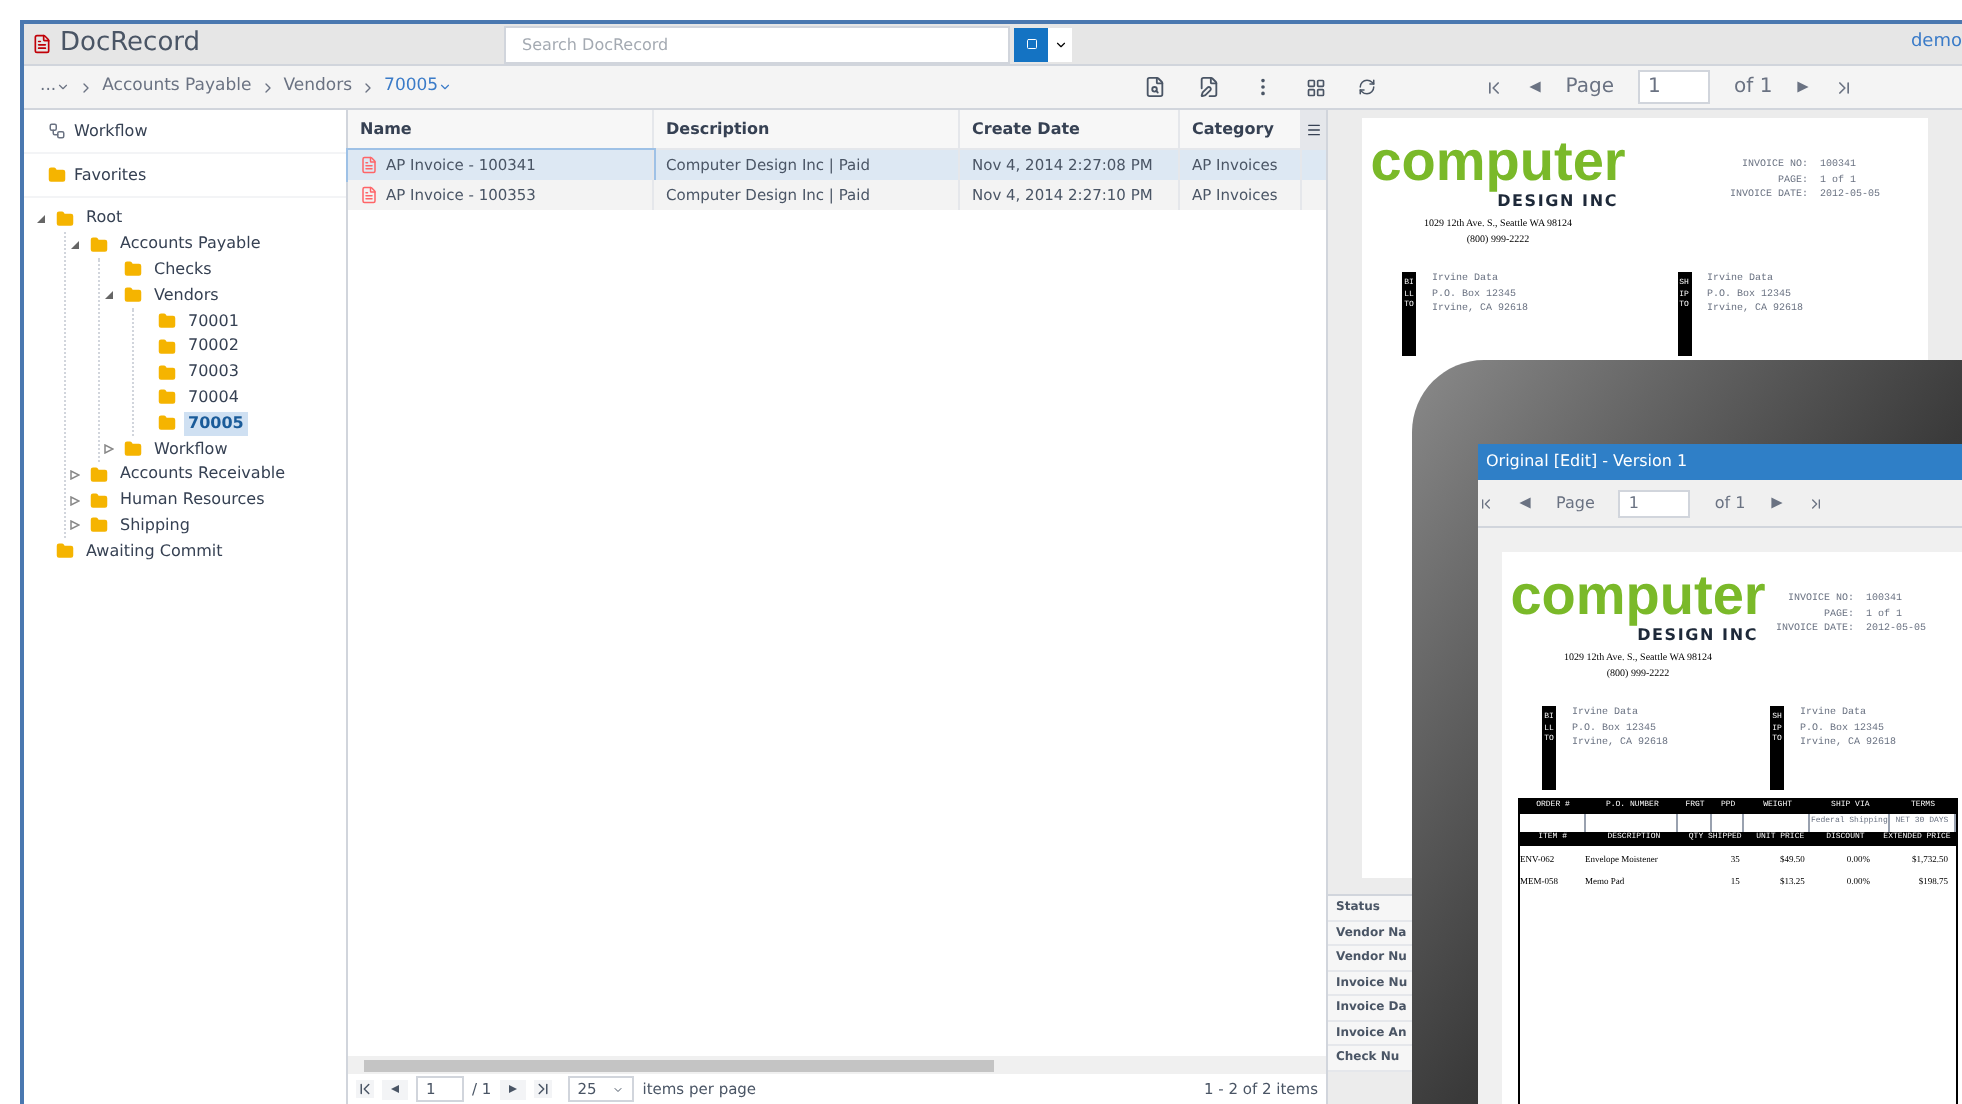 Image resolution: width=1962 pixels, height=1104 pixels. Describe the element at coordinates (183, 269) in the screenshot. I see `tree-item: Checks` at that location.